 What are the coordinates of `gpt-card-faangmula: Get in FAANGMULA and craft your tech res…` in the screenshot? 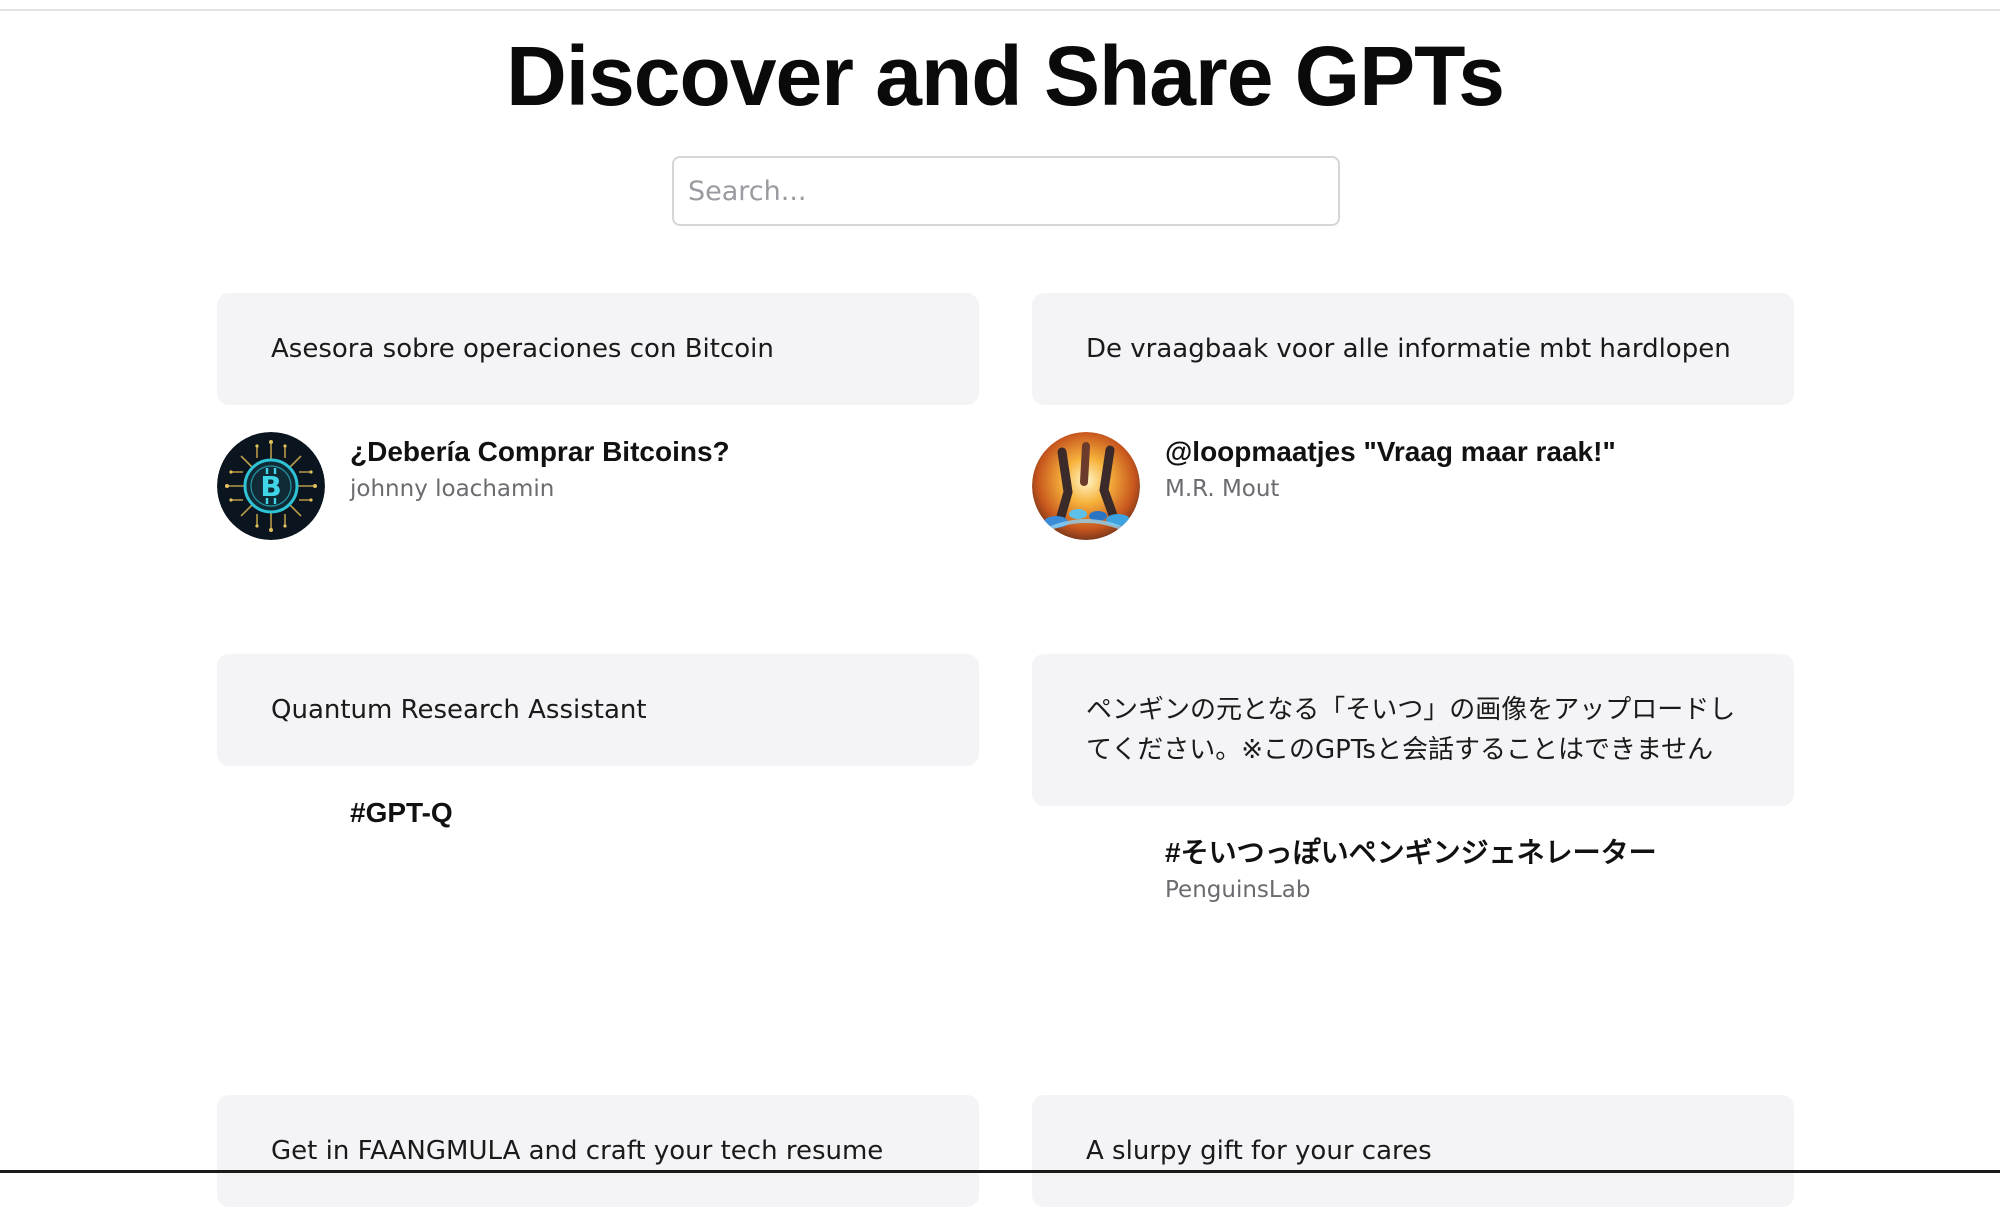 It's located at (598, 1151).